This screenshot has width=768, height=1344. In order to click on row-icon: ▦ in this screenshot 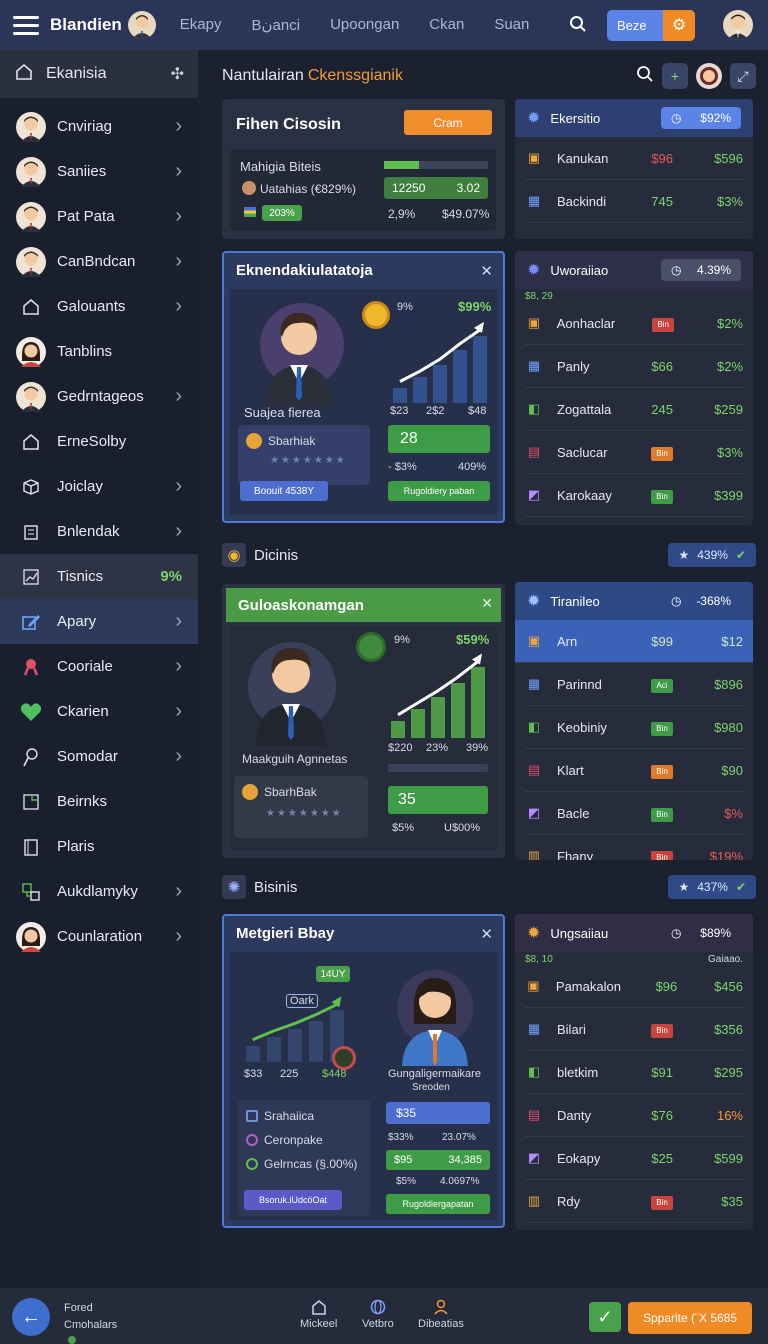, I will do `click(534, 365)`.